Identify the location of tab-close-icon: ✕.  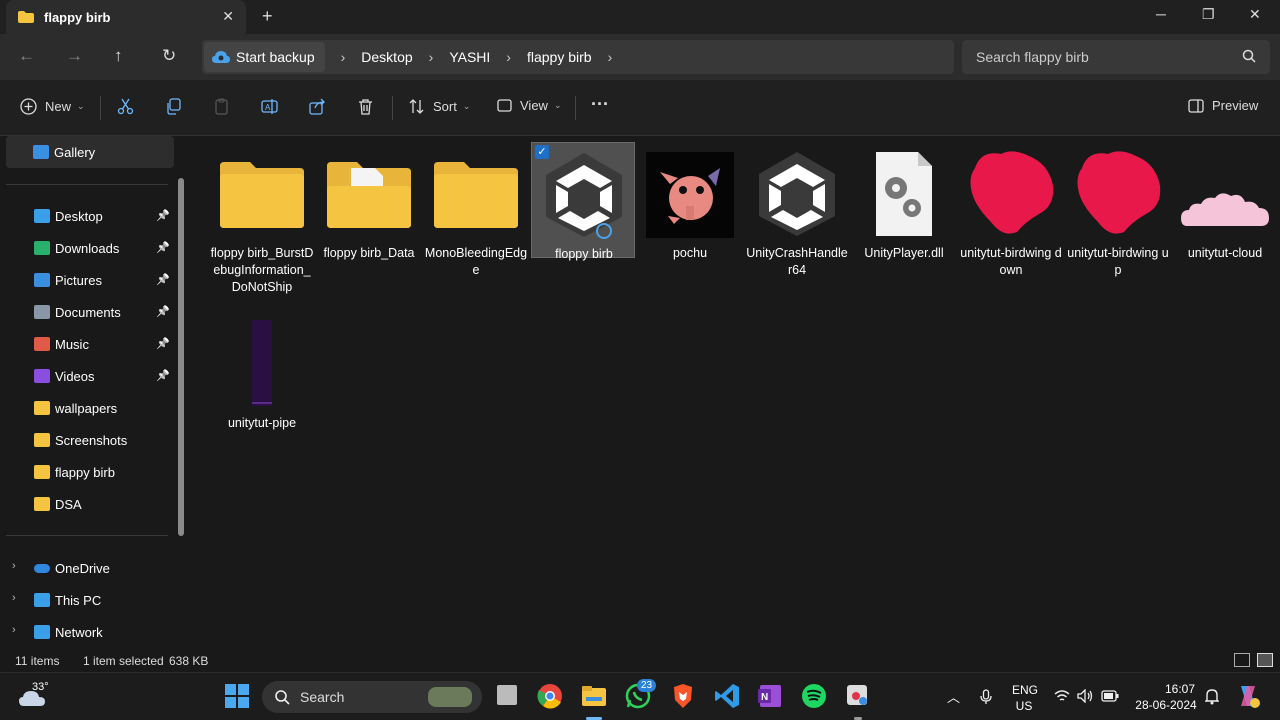
(228, 16).